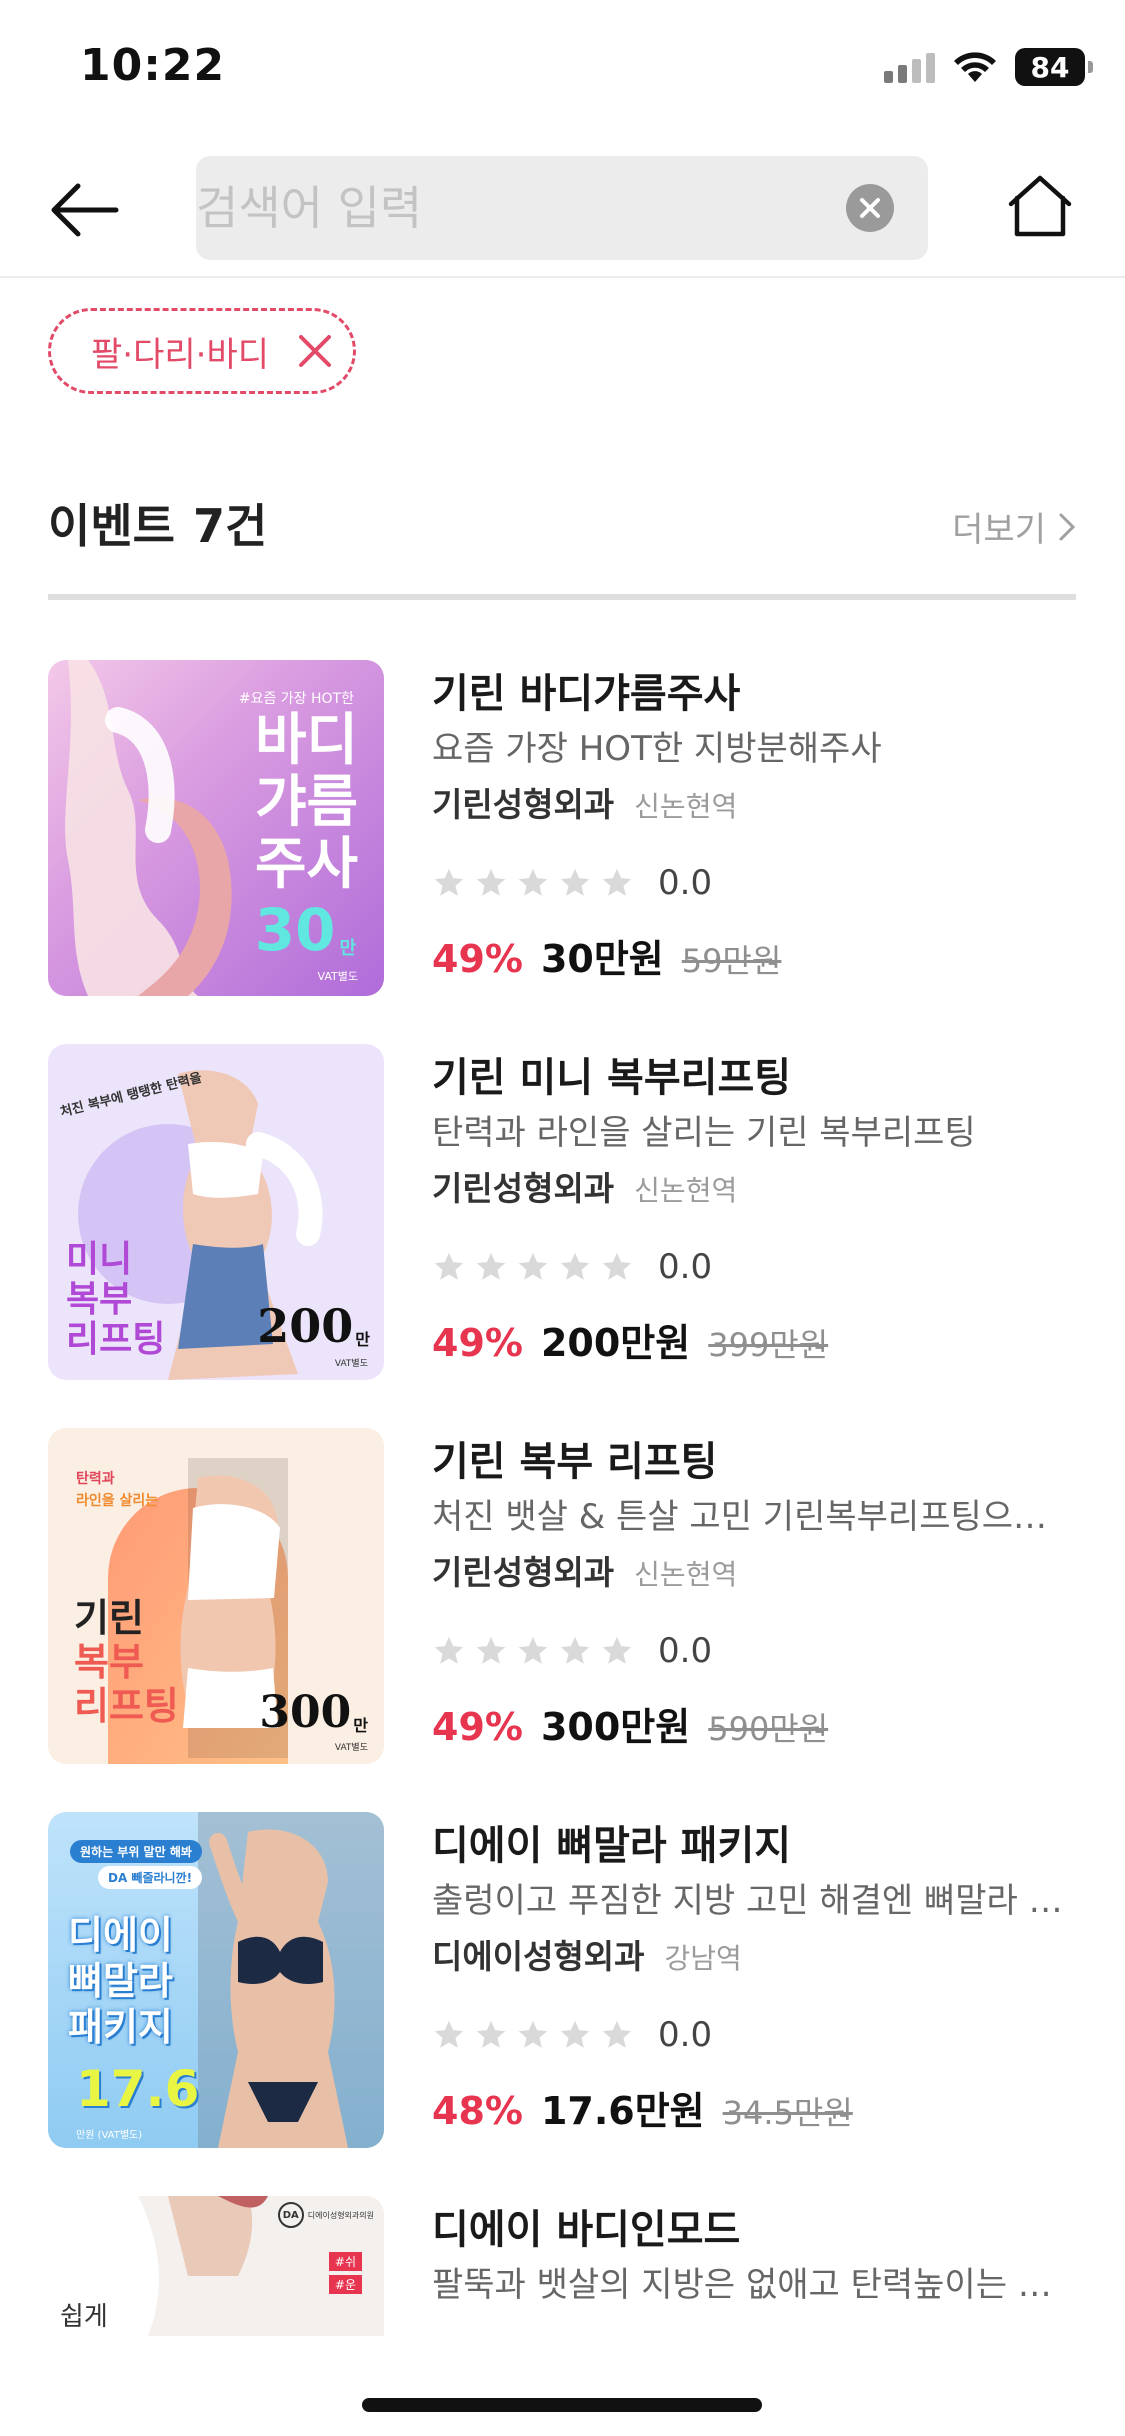  Describe the element at coordinates (216, 828) in the screenshot. I see `event-thumbnail: #요즘 가장 HOT한 바디 갸름 주사 30 만 VAT별도` at that location.